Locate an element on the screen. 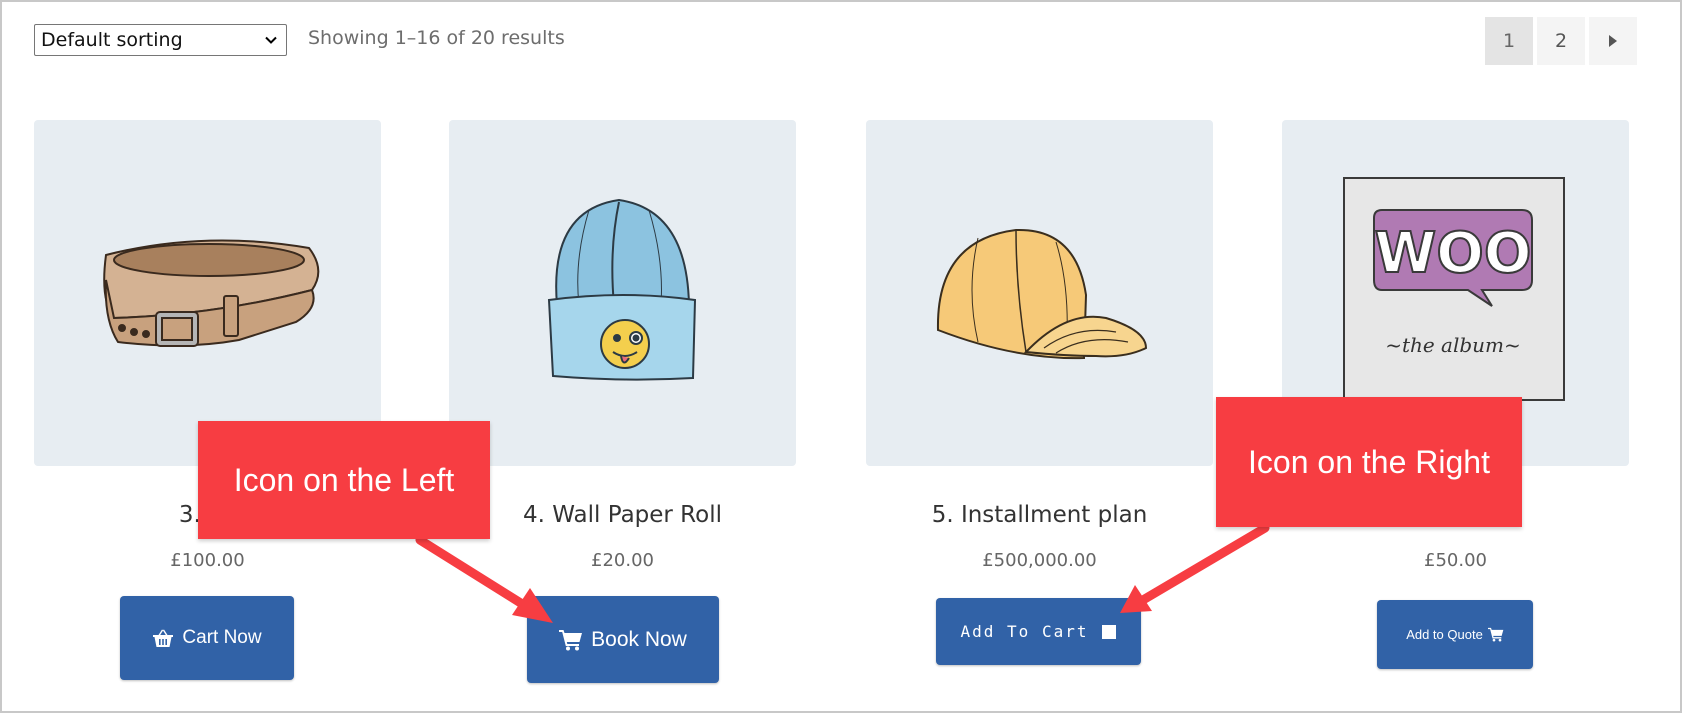 This screenshot has width=1682, height=713. product-card: 5. Installment plan £500,000.00 is located at coordinates (1039, 345).